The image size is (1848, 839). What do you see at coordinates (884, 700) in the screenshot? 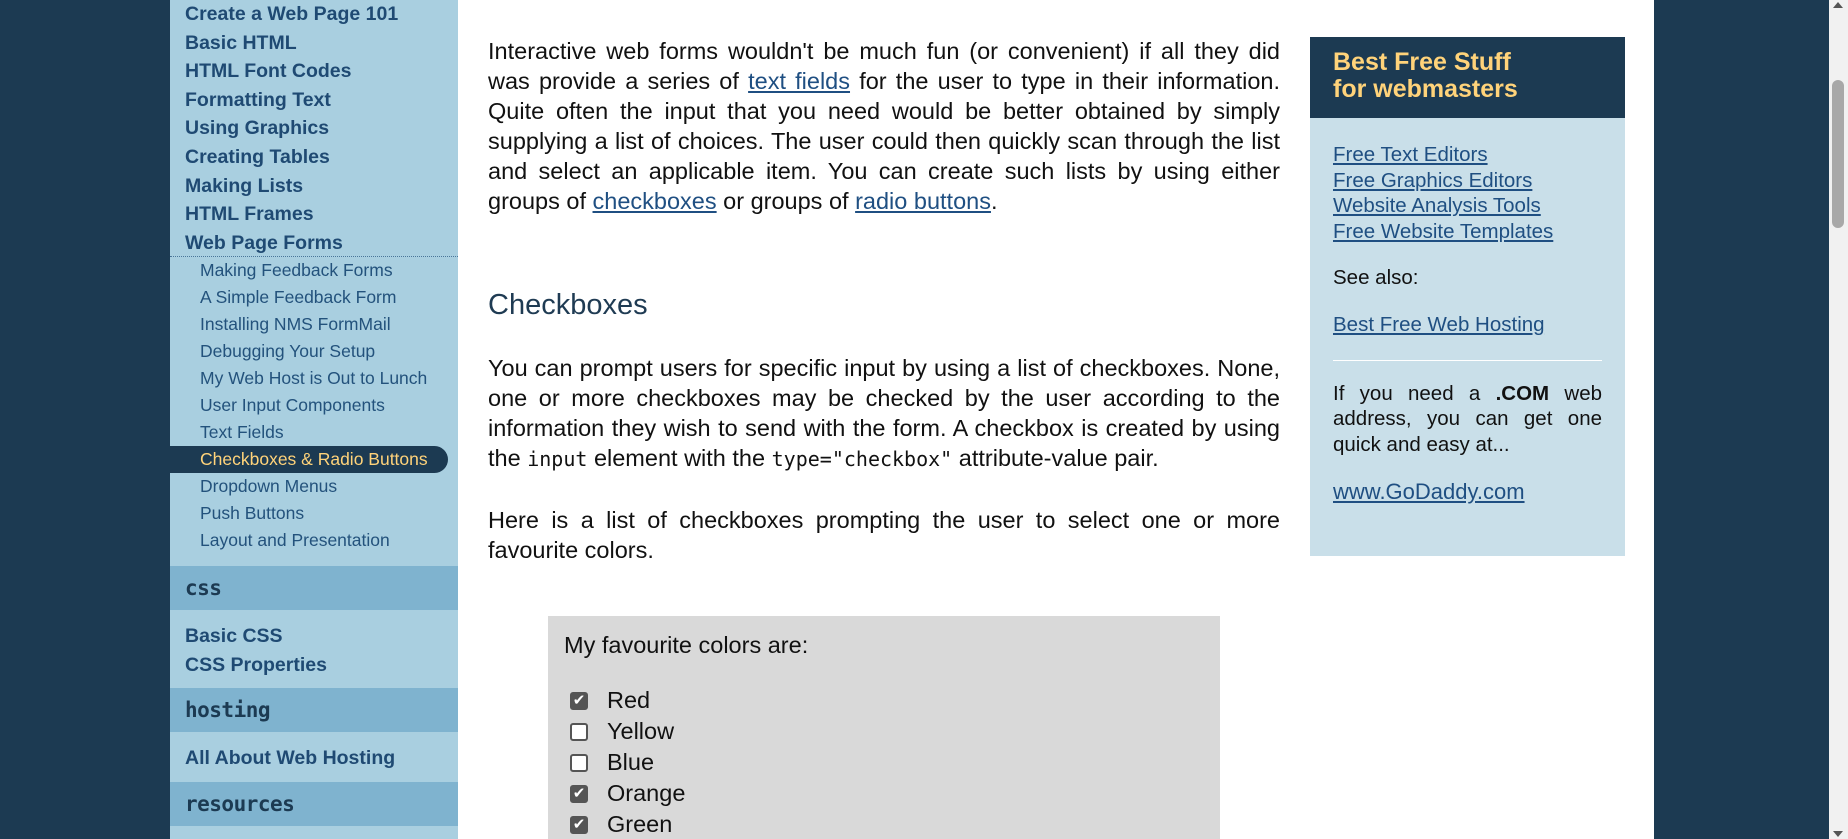
I see `checkbox-option-red: ✔ Red` at bounding box center [884, 700].